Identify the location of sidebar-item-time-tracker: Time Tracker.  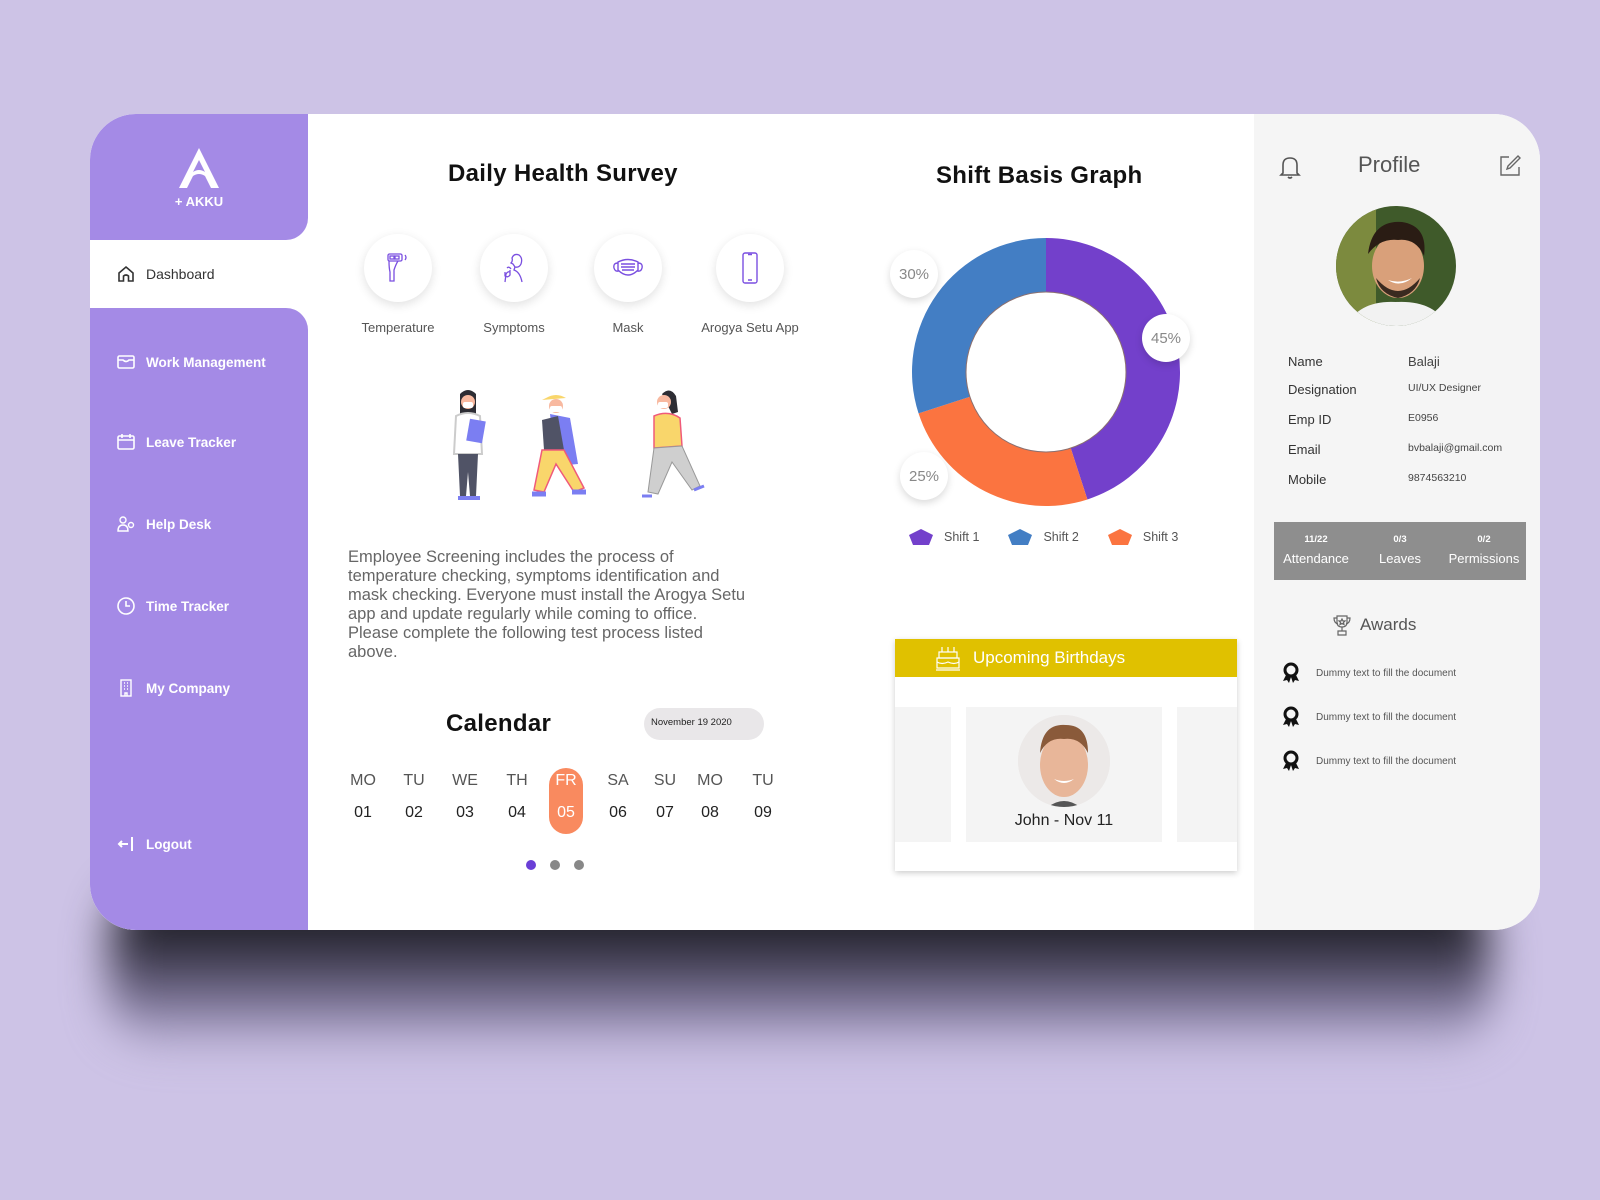
(172, 606).